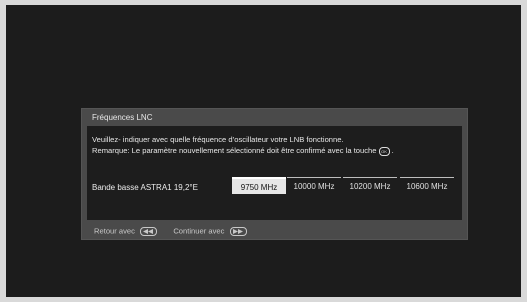 The width and height of the screenshot is (527, 302). What do you see at coordinates (370, 185) in the screenshot?
I see `option-10200: 10200 MHz` at bounding box center [370, 185].